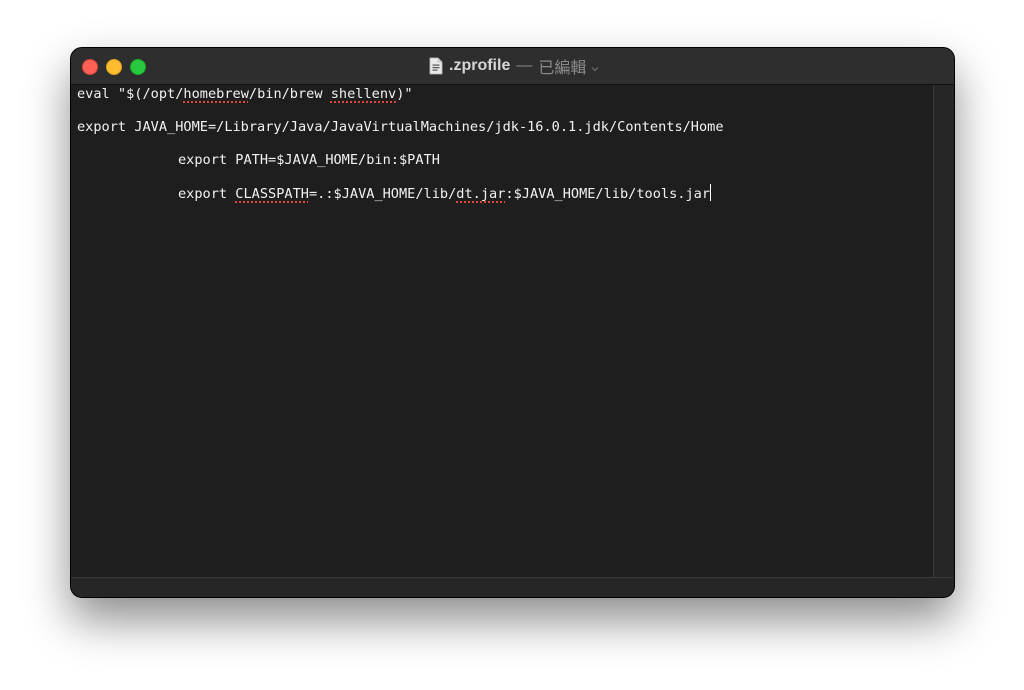 This screenshot has height=690, width=1024. What do you see at coordinates (943, 331) in the screenshot?
I see `vertical-scrollbar` at bounding box center [943, 331].